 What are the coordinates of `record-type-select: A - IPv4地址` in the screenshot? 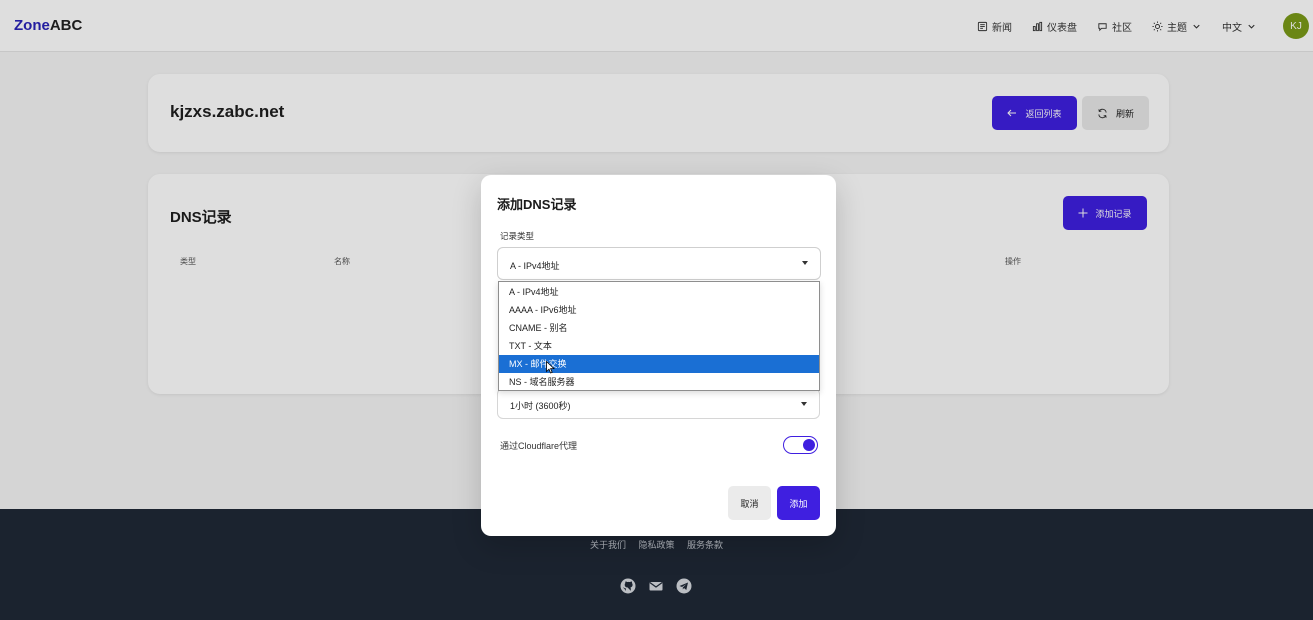 It's located at (659, 263).